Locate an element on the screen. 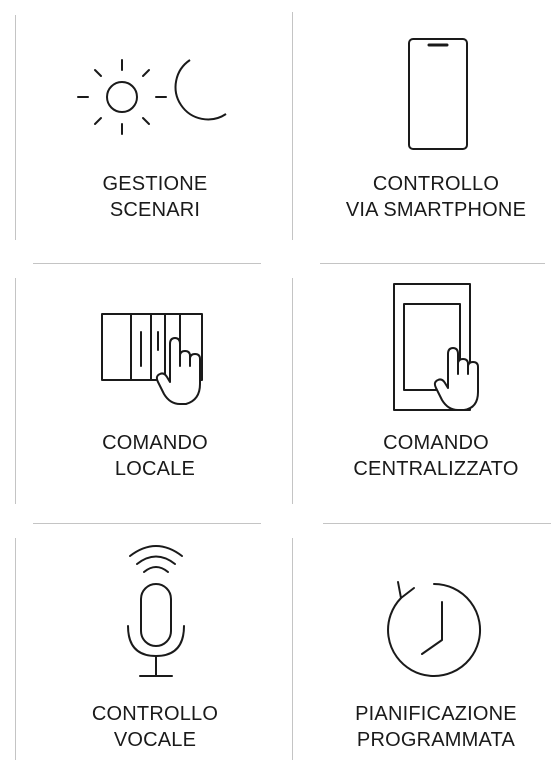  feature-label-line2: SCENARI is located at coordinates (155, 210).